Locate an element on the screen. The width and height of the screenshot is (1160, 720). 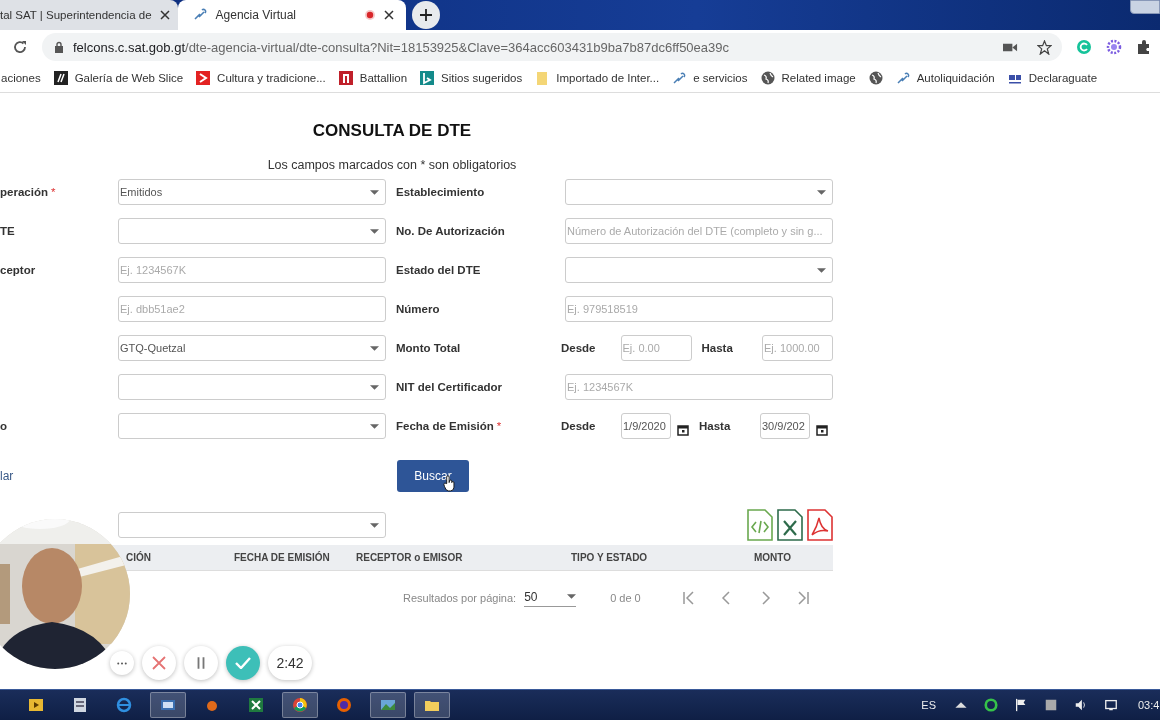
battery-icon is located at coordinates (1051, 705).